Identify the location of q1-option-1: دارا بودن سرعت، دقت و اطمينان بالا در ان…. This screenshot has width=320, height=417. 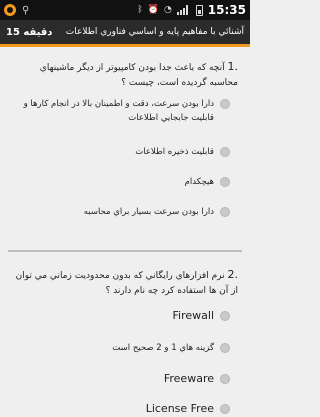
(120, 111).